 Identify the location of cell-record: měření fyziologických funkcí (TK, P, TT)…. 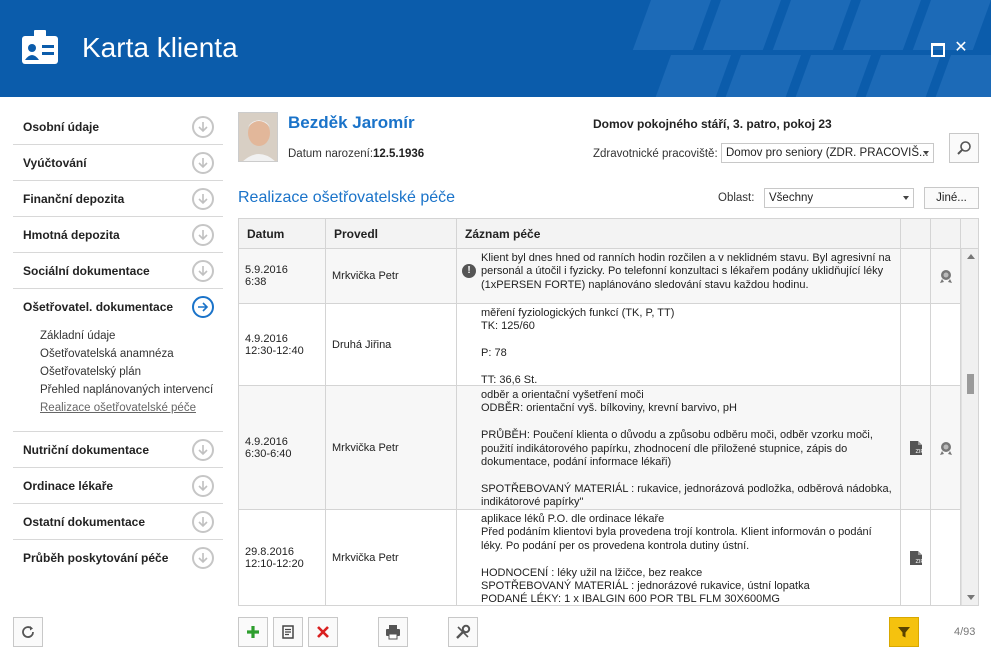
(679, 345).